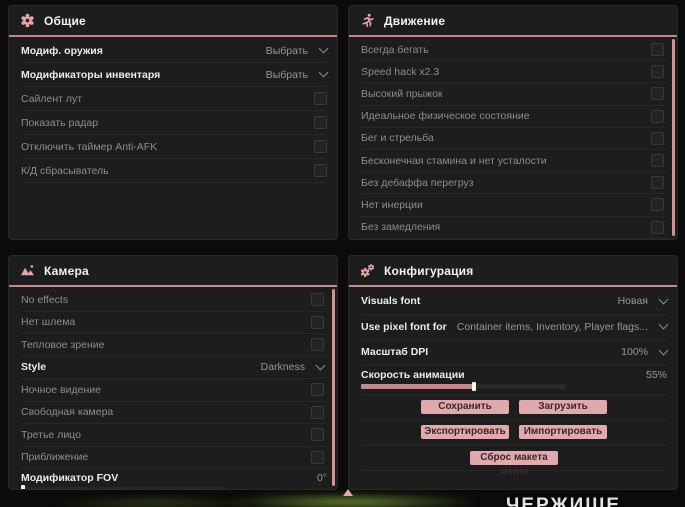 Image resolution: width=685 pixels, height=507 pixels. What do you see at coordinates (63, 344) in the screenshot?
I see `thermal-vision-label: Тепловое зрение` at bounding box center [63, 344].